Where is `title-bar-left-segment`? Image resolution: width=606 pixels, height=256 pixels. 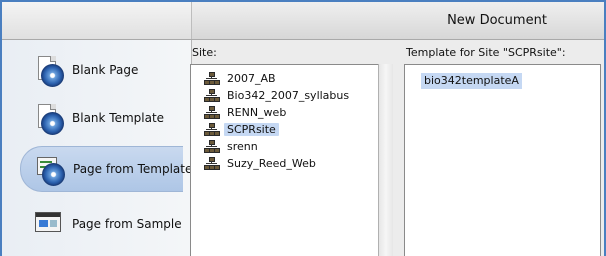 title-bar-left-segment is located at coordinates (97, 20).